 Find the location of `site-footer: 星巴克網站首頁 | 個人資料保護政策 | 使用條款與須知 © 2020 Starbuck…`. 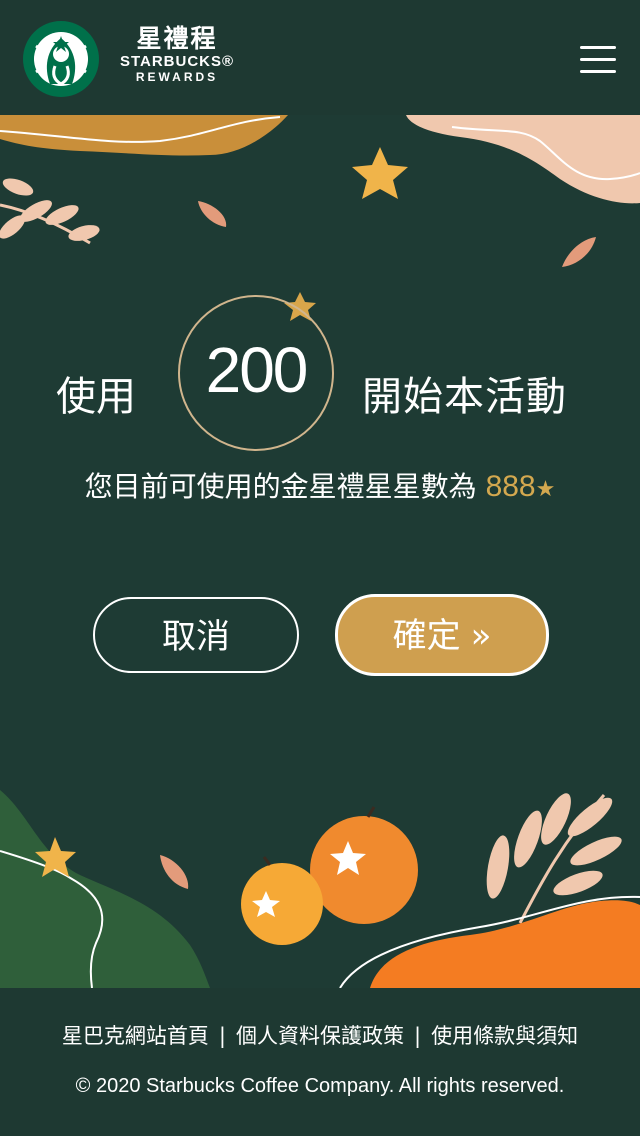

site-footer: 星巴克網站首頁 | 個人資料保護政策 | 使用條款與須知 © 2020 Starbuck… is located at coordinates (320, 1062).